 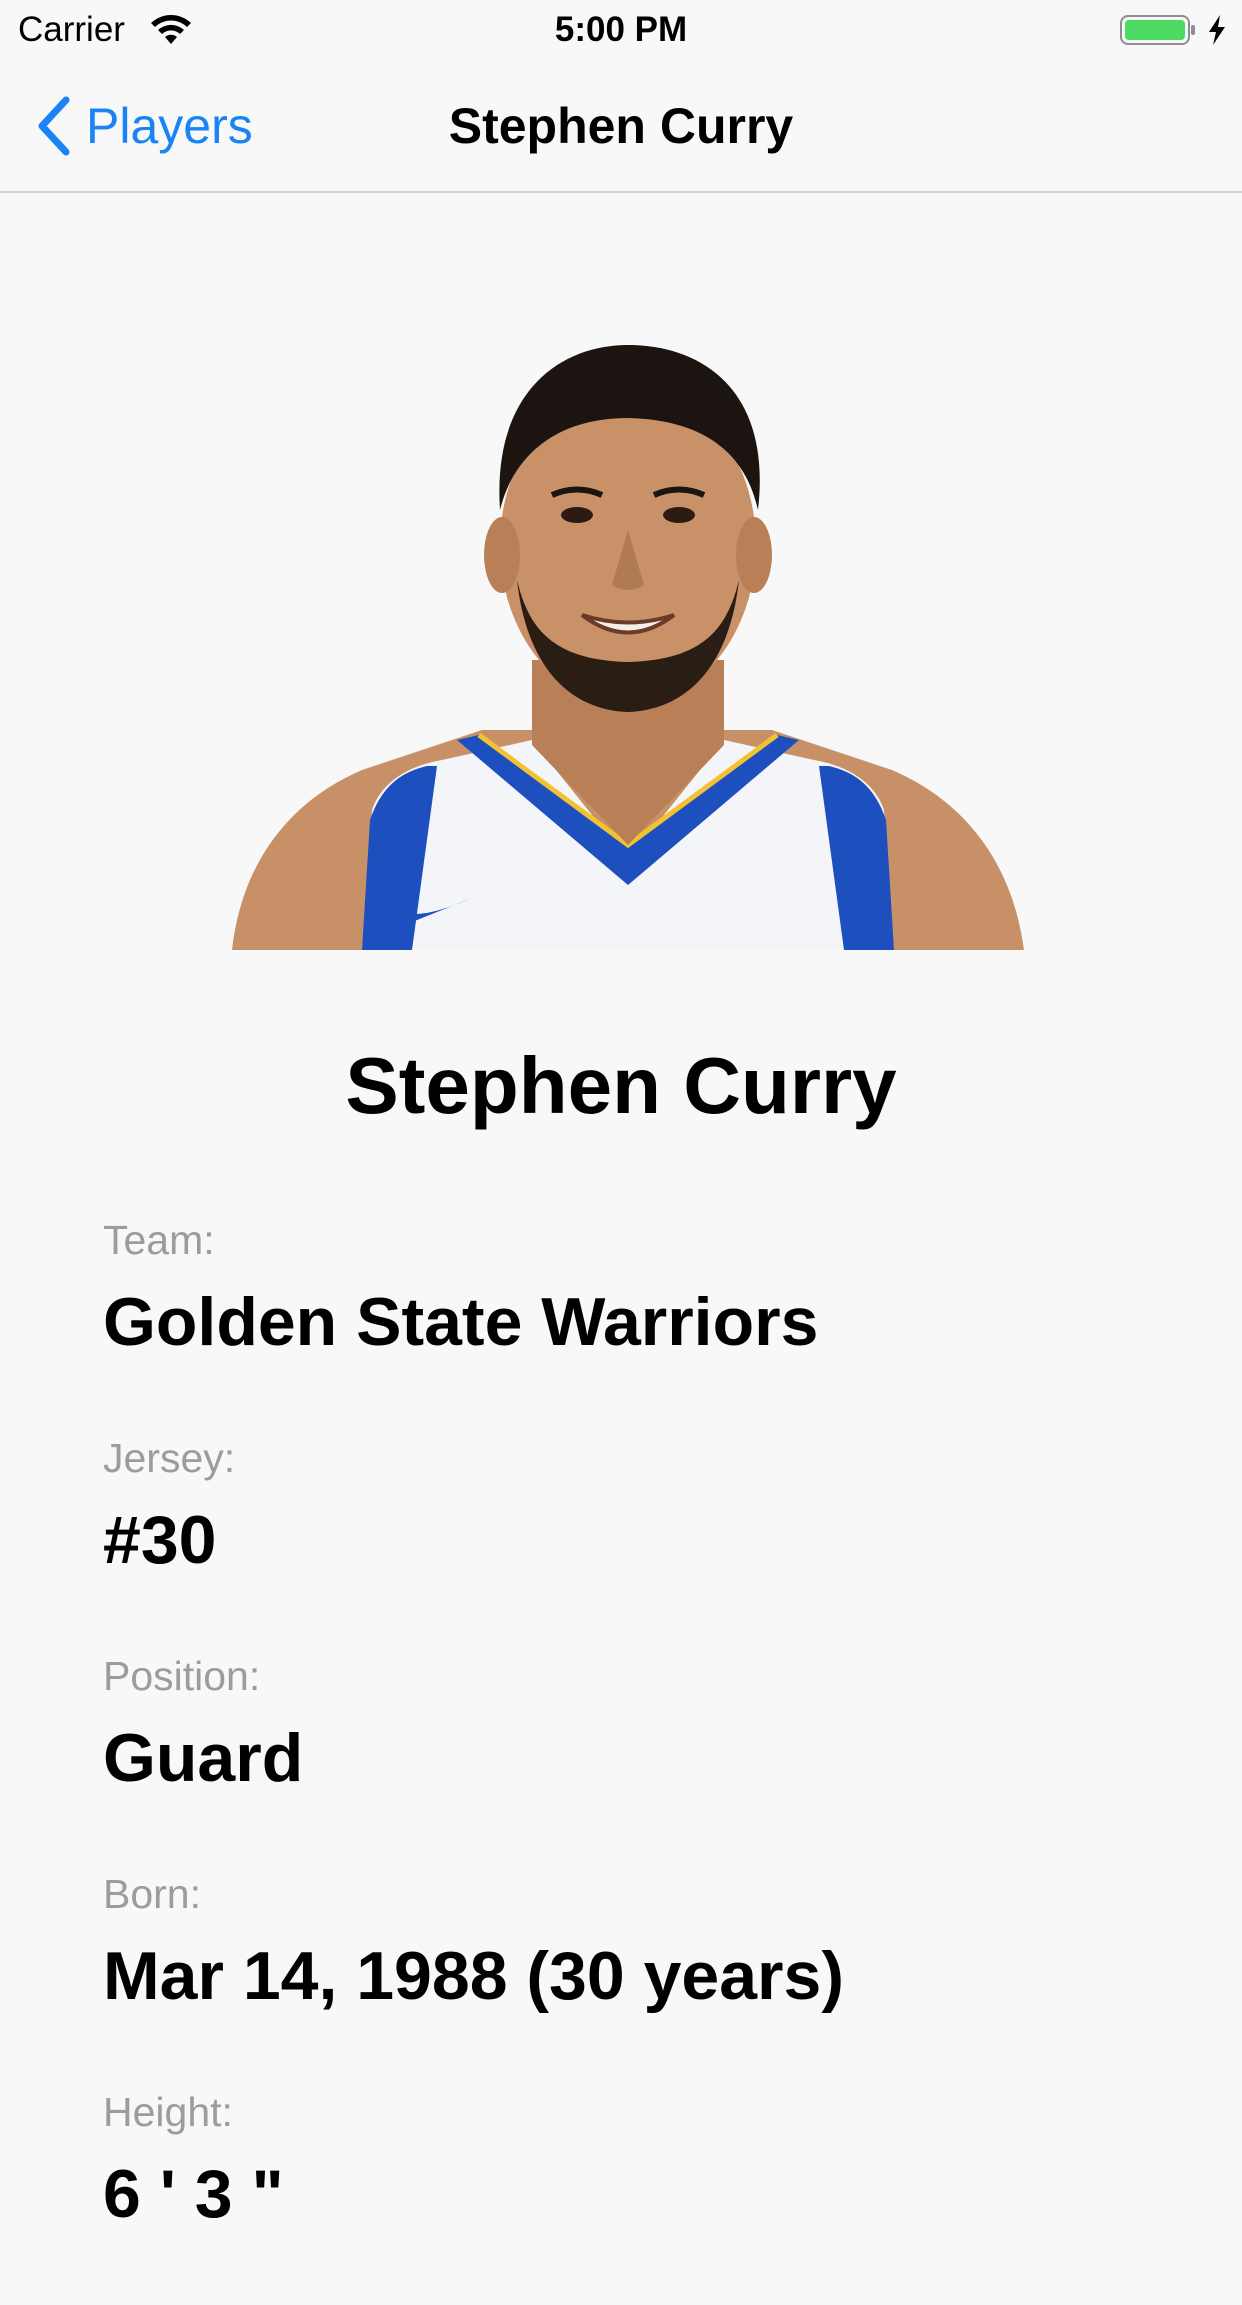 I want to click on nav-title: Stephen Curry, so click(x=621, y=126).